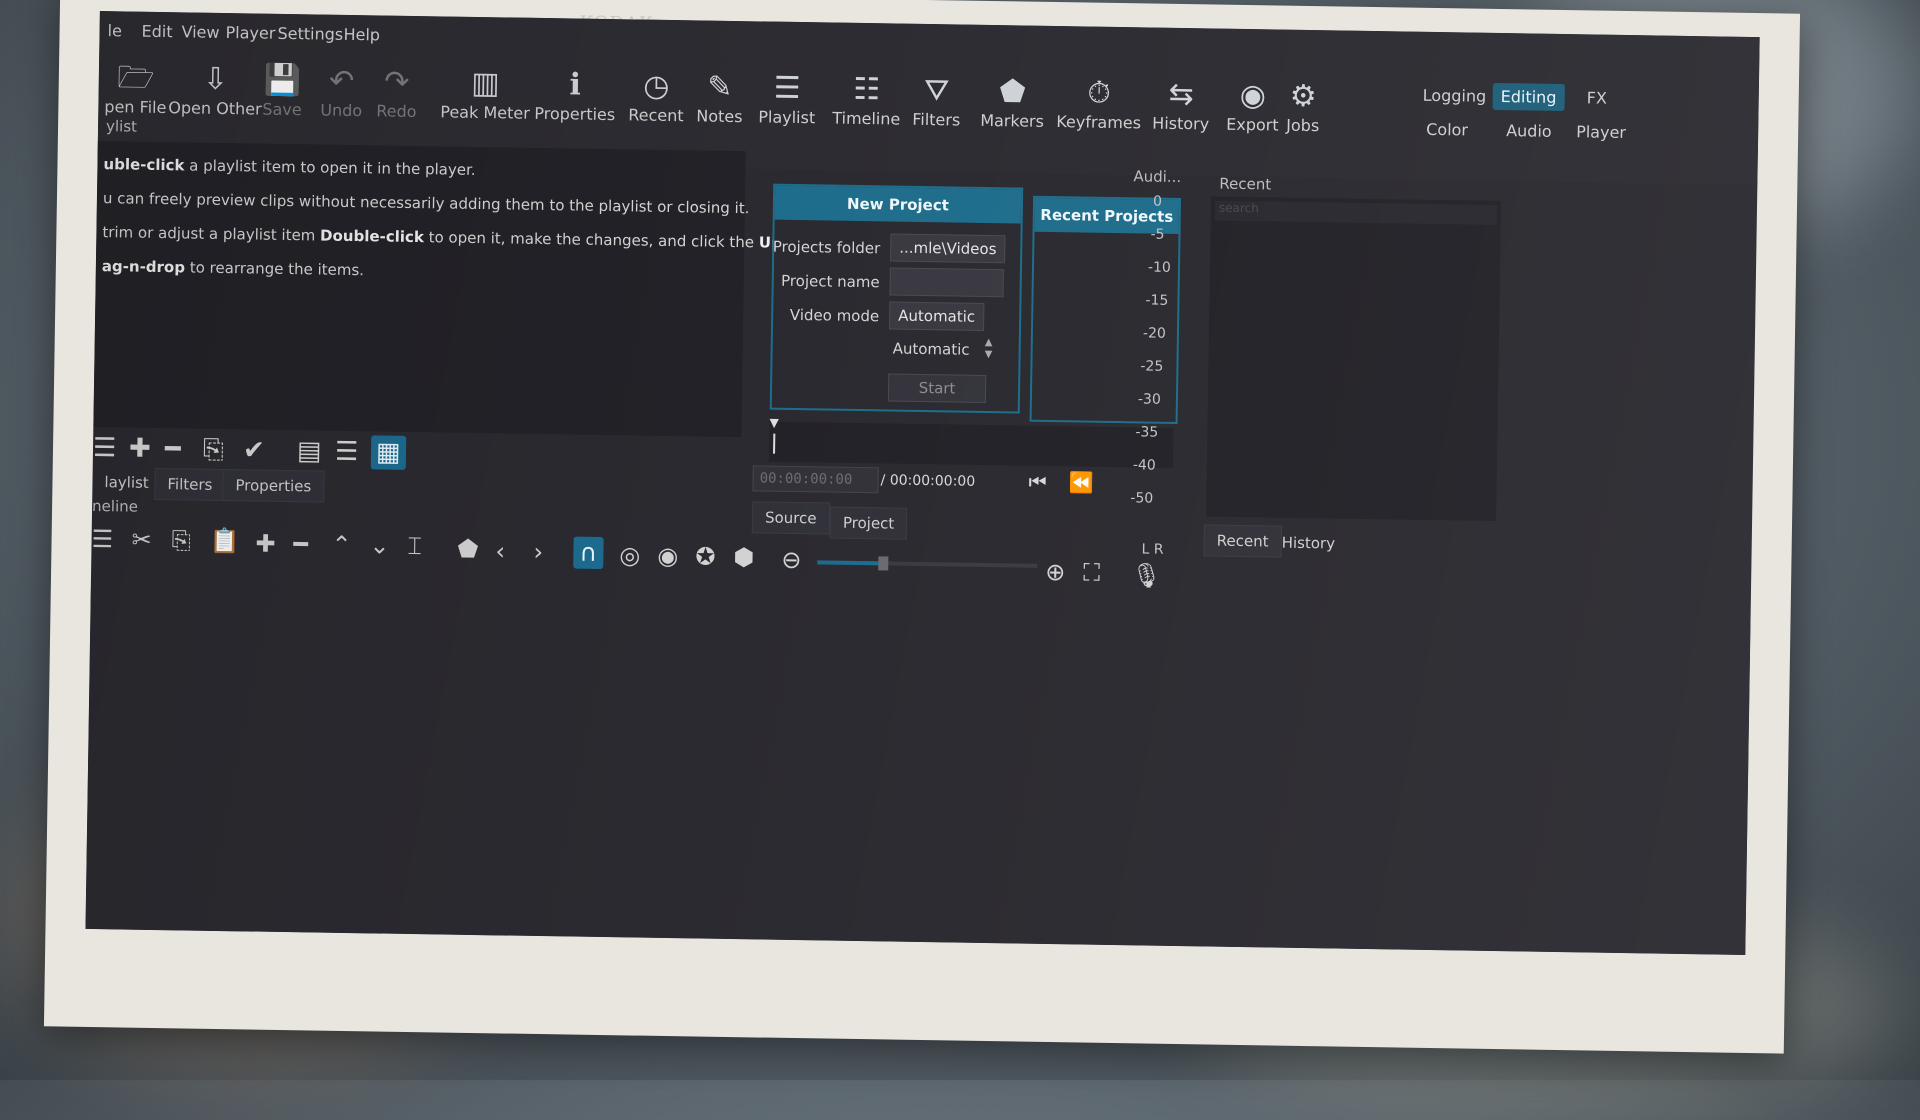 Image resolution: width=1920 pixels, height=1120 pixels. I want to click on meter-scale-label: -50, so click(1142, 498).